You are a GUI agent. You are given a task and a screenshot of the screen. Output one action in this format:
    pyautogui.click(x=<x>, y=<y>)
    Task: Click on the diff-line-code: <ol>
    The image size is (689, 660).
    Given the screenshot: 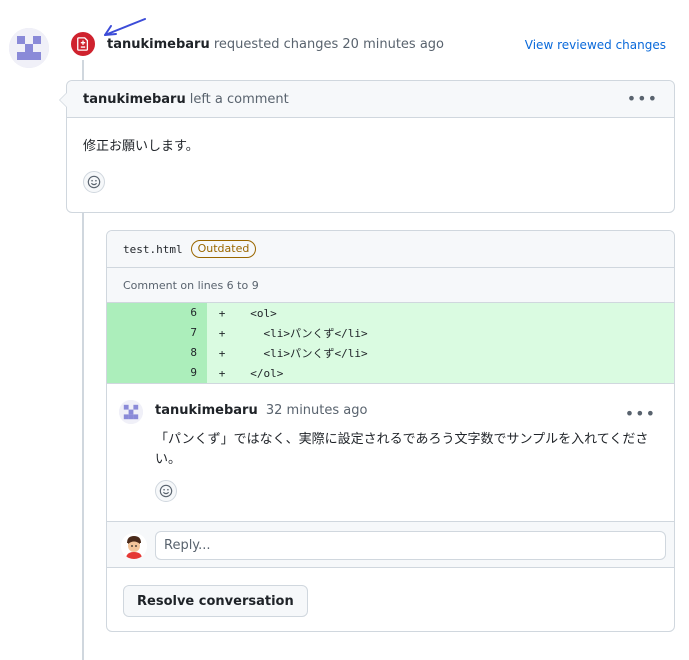 What is the action you would take?
    pyautogui.click(x=257, y=313)
    